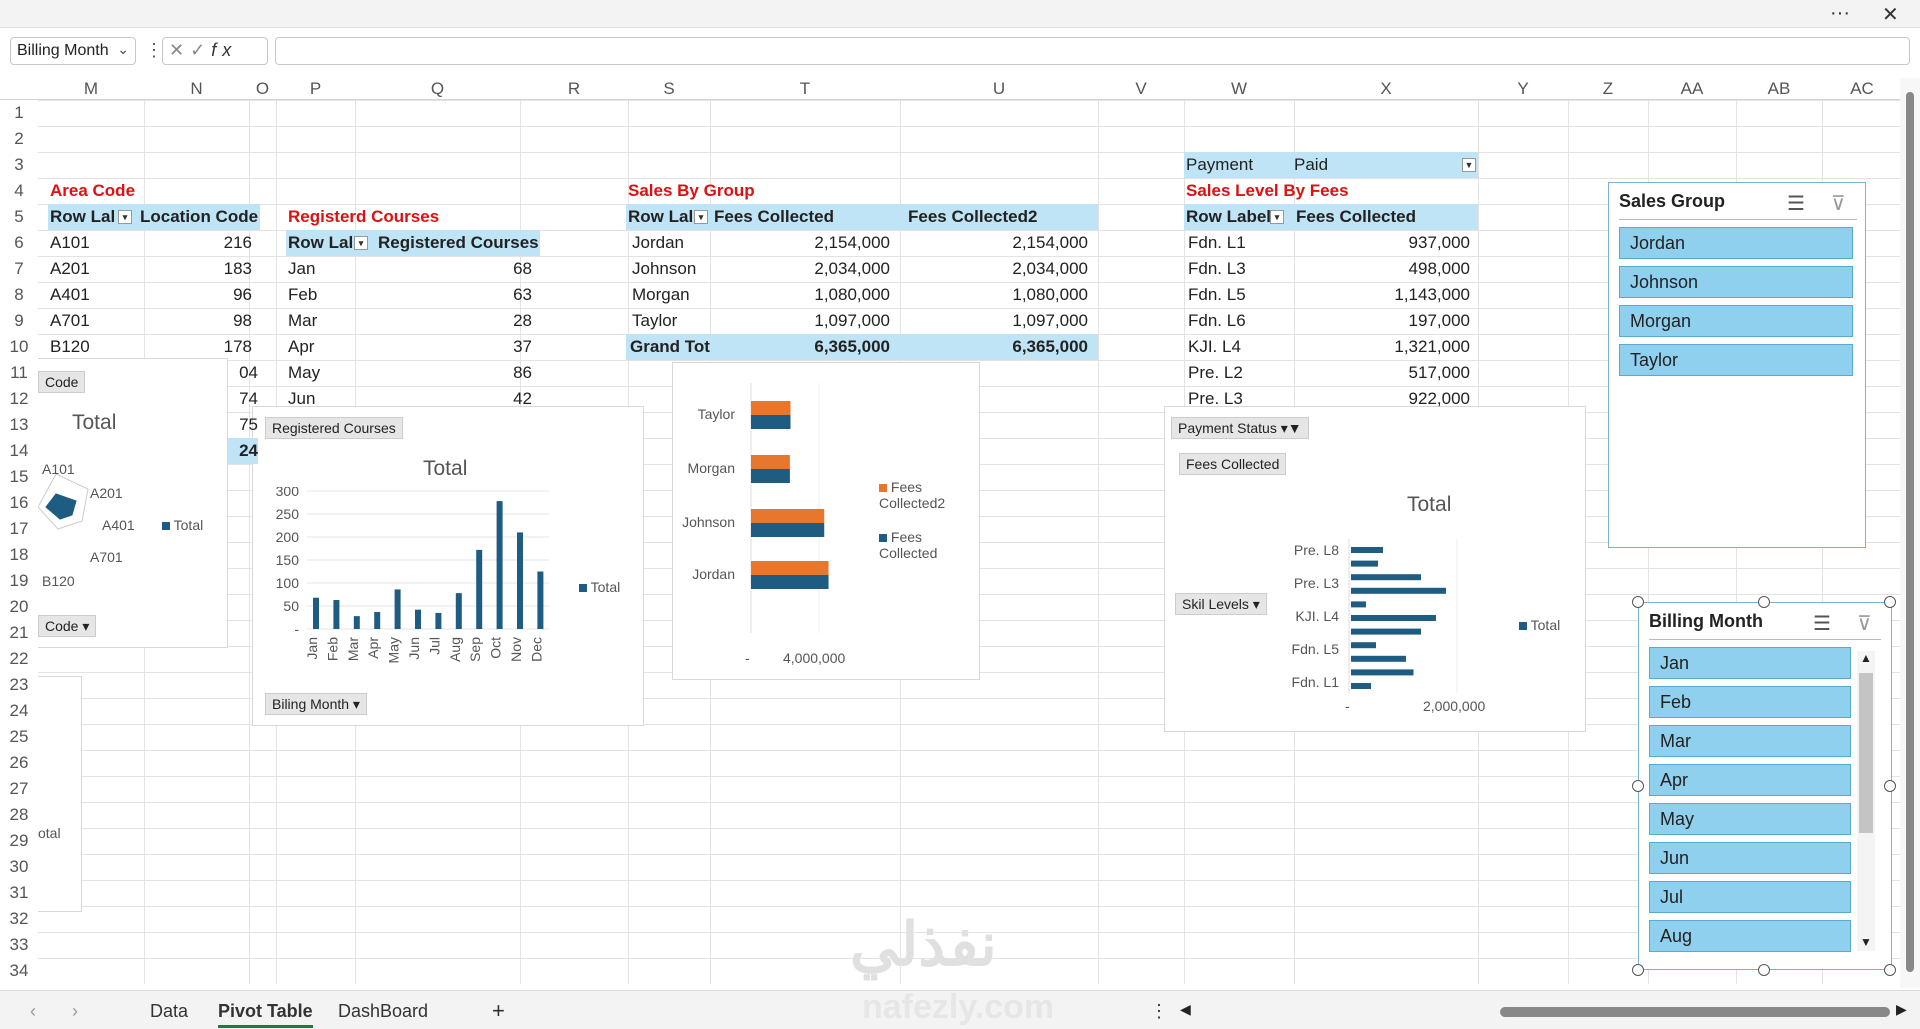  What do you see at coordinates (1750, 780) in the screenshot?
I see `slicer-item-apr: Apr` at bounding box center [1750, 780].